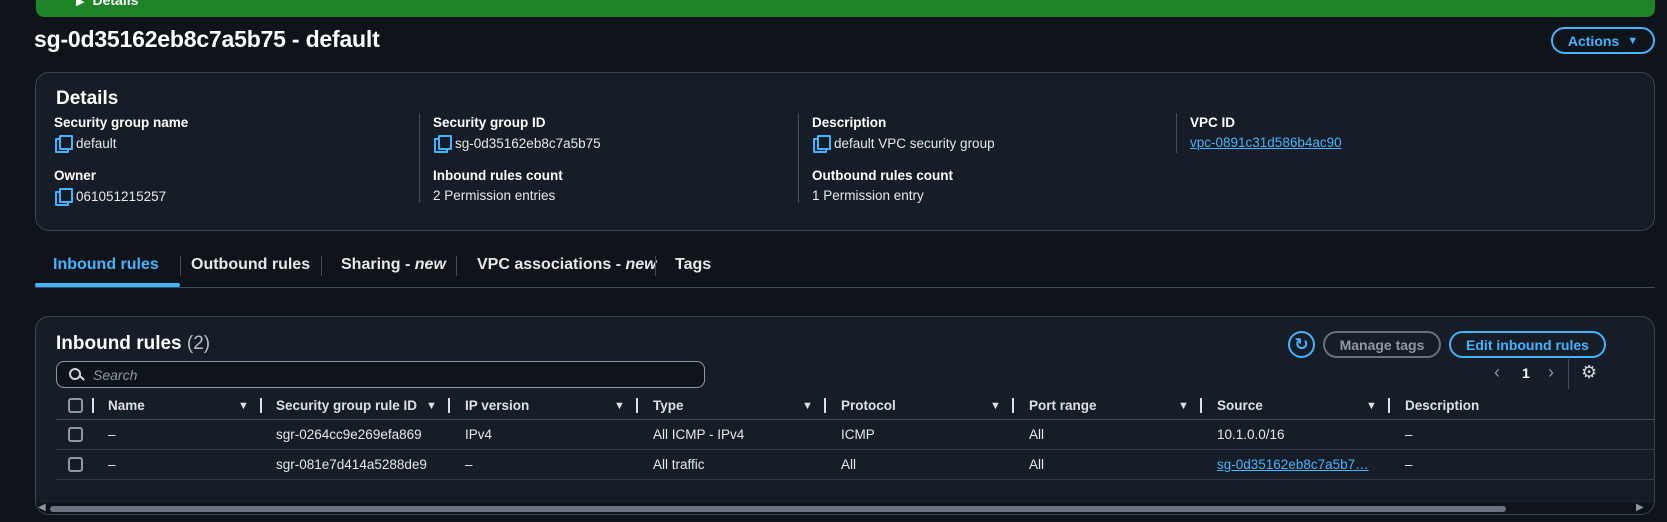 This screenshot has height=522, width=1667. I want to click on field-label: Outbound rules count, so click(882, 175).